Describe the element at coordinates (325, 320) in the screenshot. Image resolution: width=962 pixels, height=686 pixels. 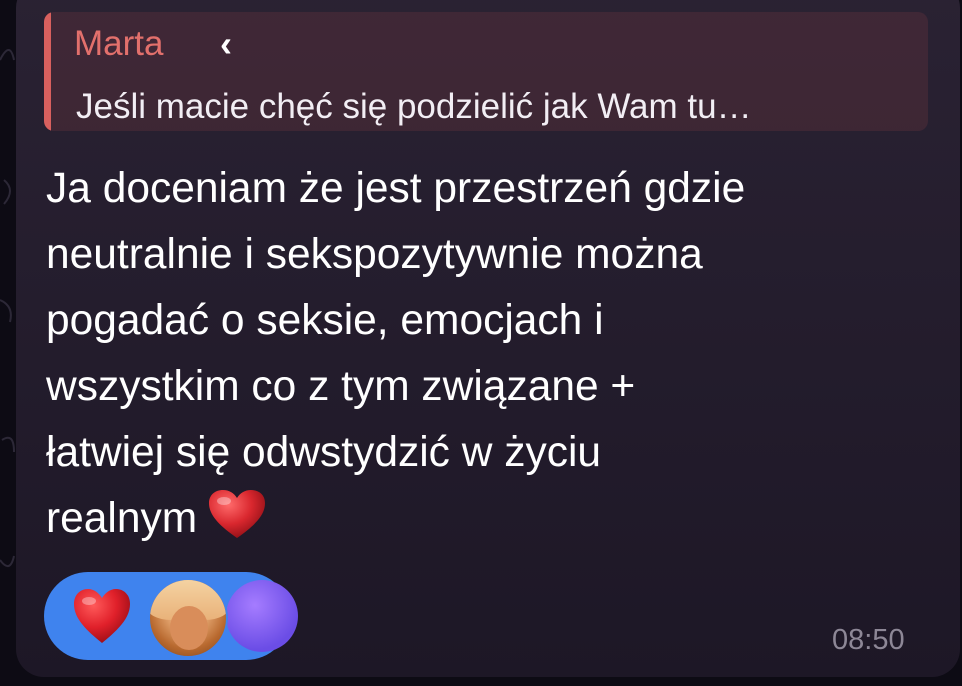
I see `message-line: pogadać o seksie, emocjach i` at that location.